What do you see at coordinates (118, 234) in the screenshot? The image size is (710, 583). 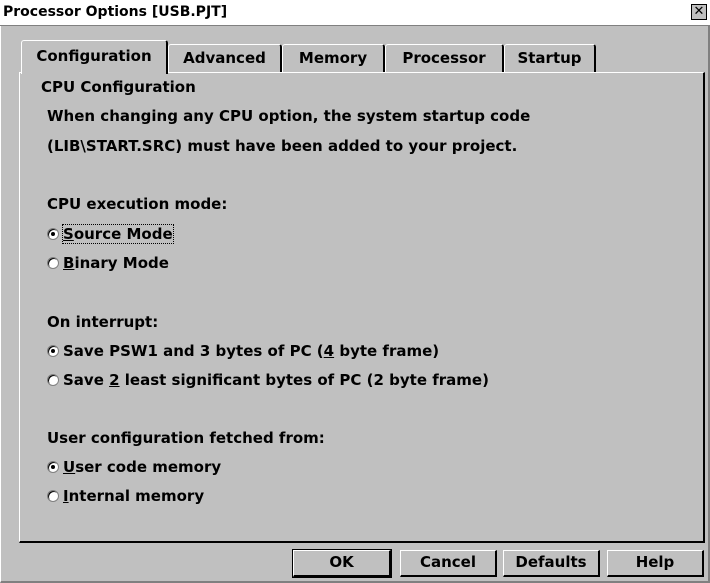 I see `source-mode-label: Source Mode` at bounding box center [118, 234].